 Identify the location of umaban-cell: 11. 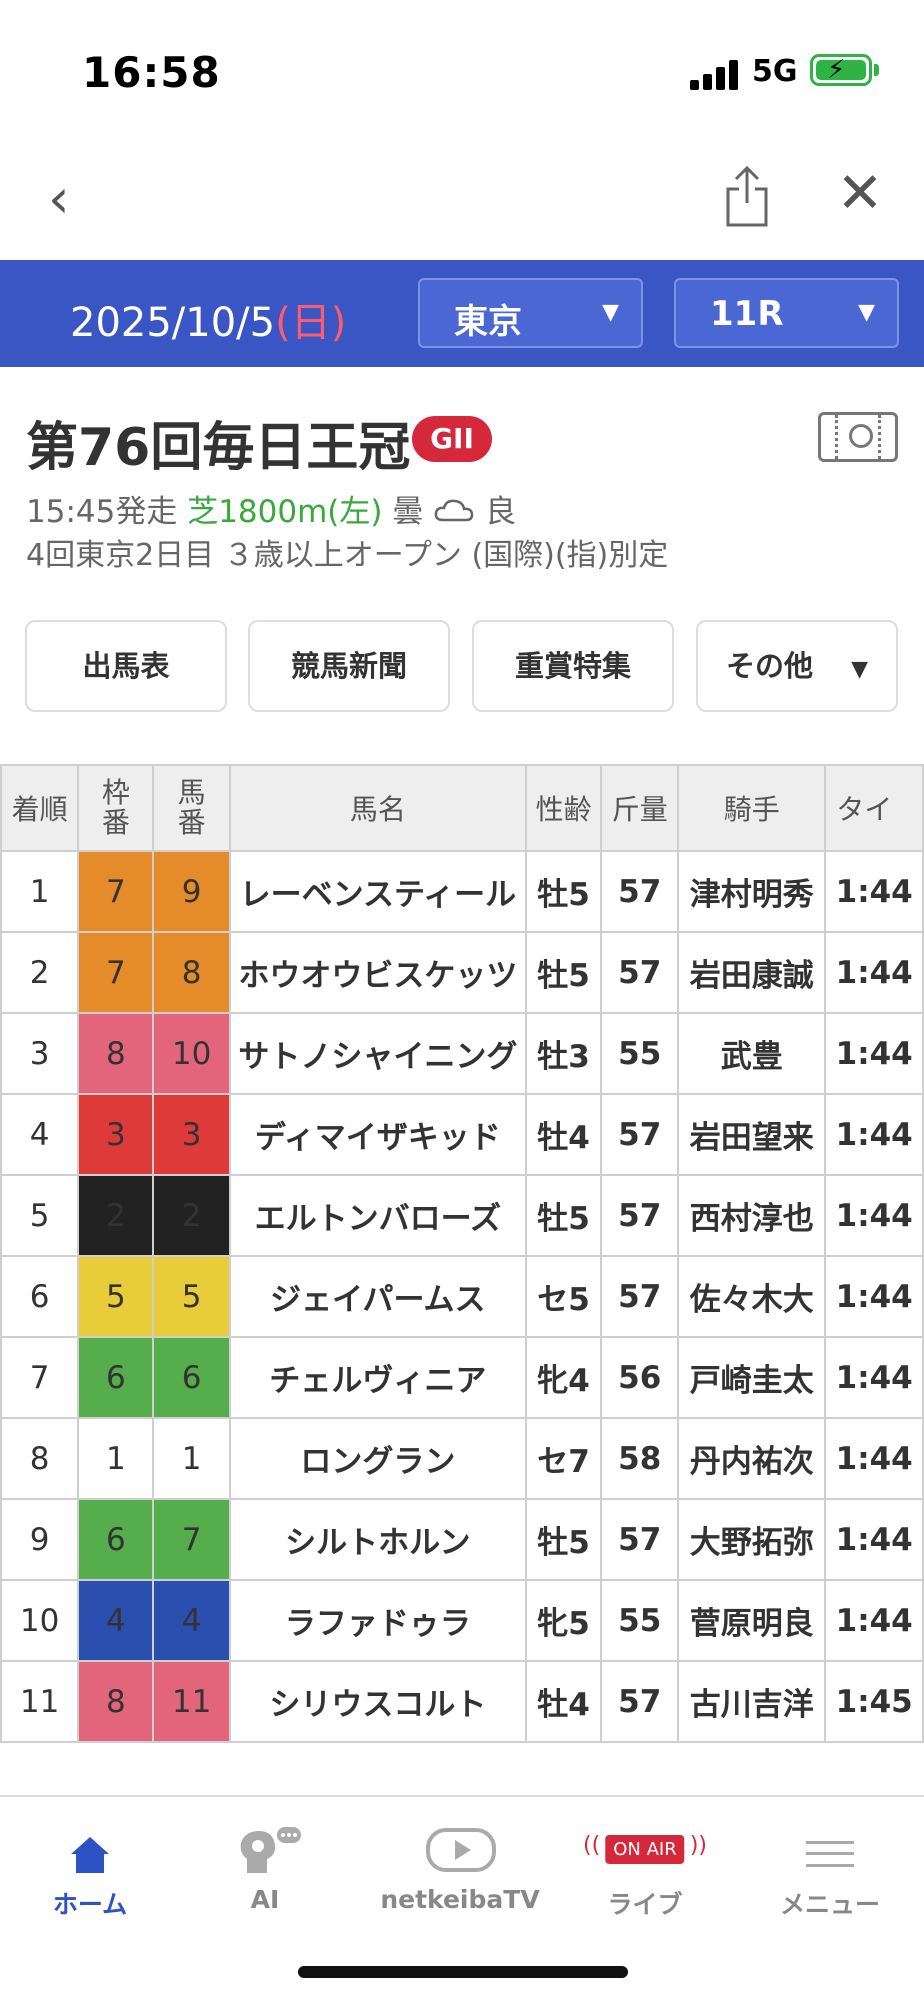
(191, 1701).